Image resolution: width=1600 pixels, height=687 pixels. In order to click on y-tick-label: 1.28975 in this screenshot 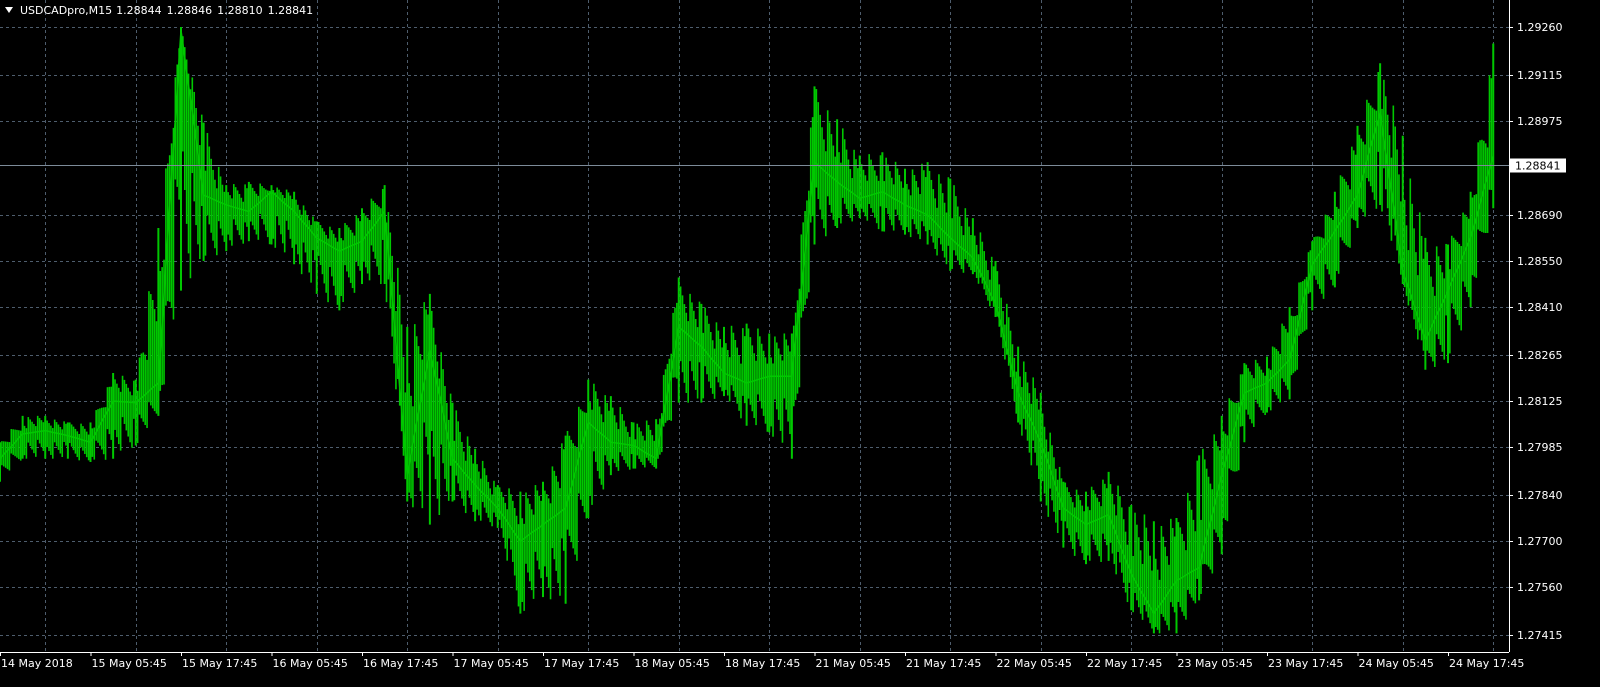, I will do `click(1540, 121)`.